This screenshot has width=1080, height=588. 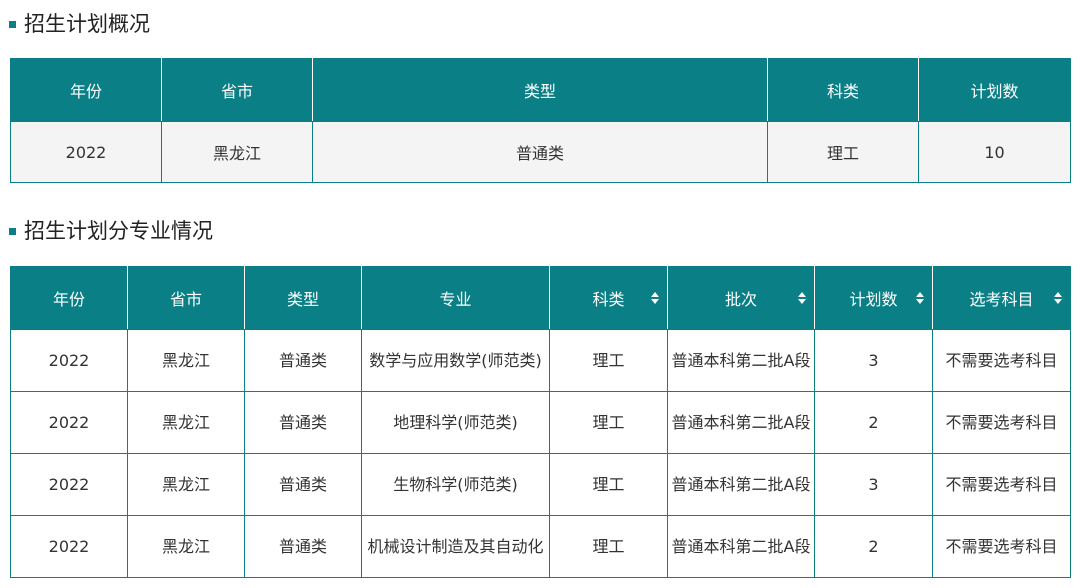 What do you see at coordinates (237, 90) in the screenshot?
I see `overview-header-province: 省市` at bounding box center [237, 90].